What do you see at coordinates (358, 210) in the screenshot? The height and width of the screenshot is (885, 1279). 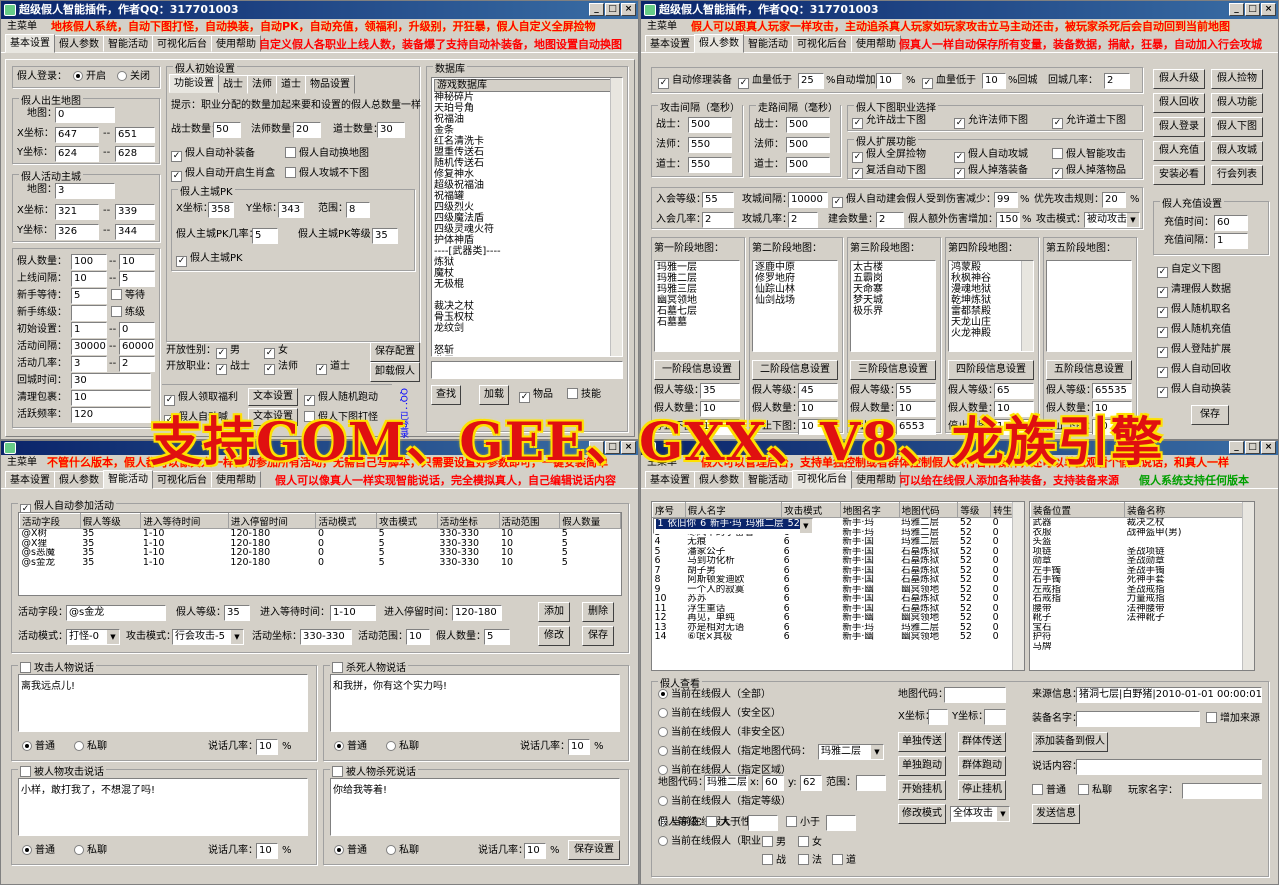 I see `pk-range-input: 8` at bounding box center [358, 210].